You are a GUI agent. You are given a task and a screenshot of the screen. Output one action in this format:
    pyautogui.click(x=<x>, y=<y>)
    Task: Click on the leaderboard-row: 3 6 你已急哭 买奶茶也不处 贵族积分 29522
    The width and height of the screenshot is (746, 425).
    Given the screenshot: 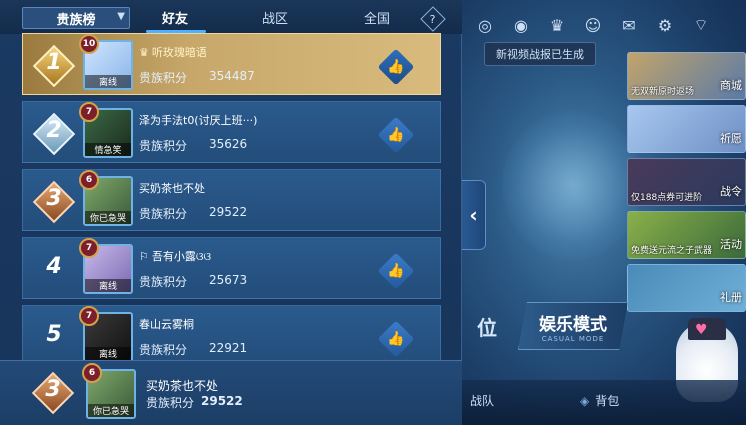 What is the action you would take?
    pyautogui.click(x=231, y=200)
    